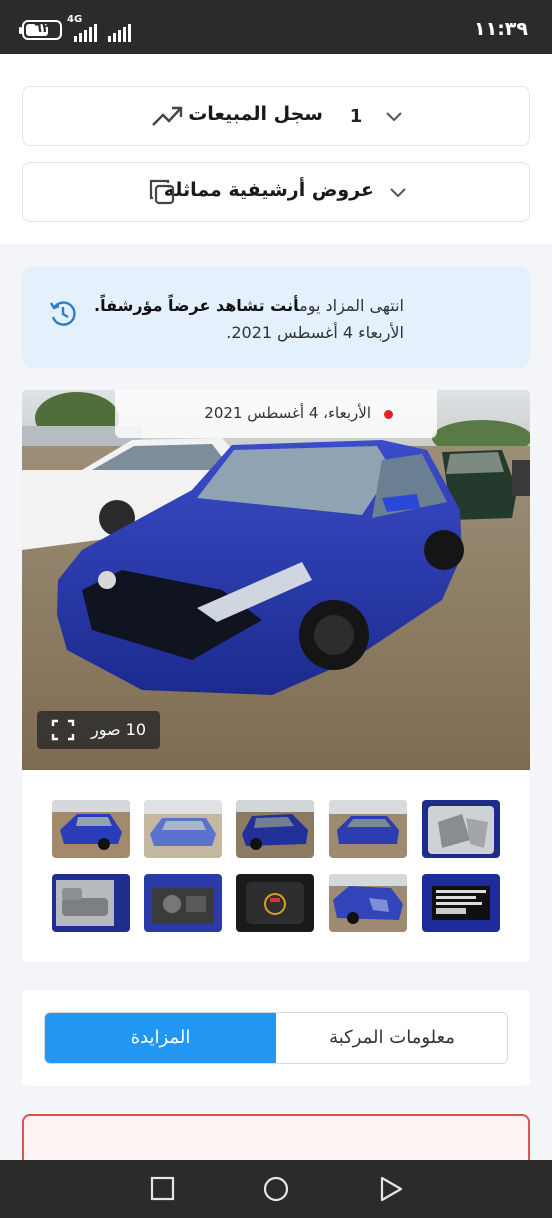  I want to click on battery-icon: ٦٢, so click(40, 30).